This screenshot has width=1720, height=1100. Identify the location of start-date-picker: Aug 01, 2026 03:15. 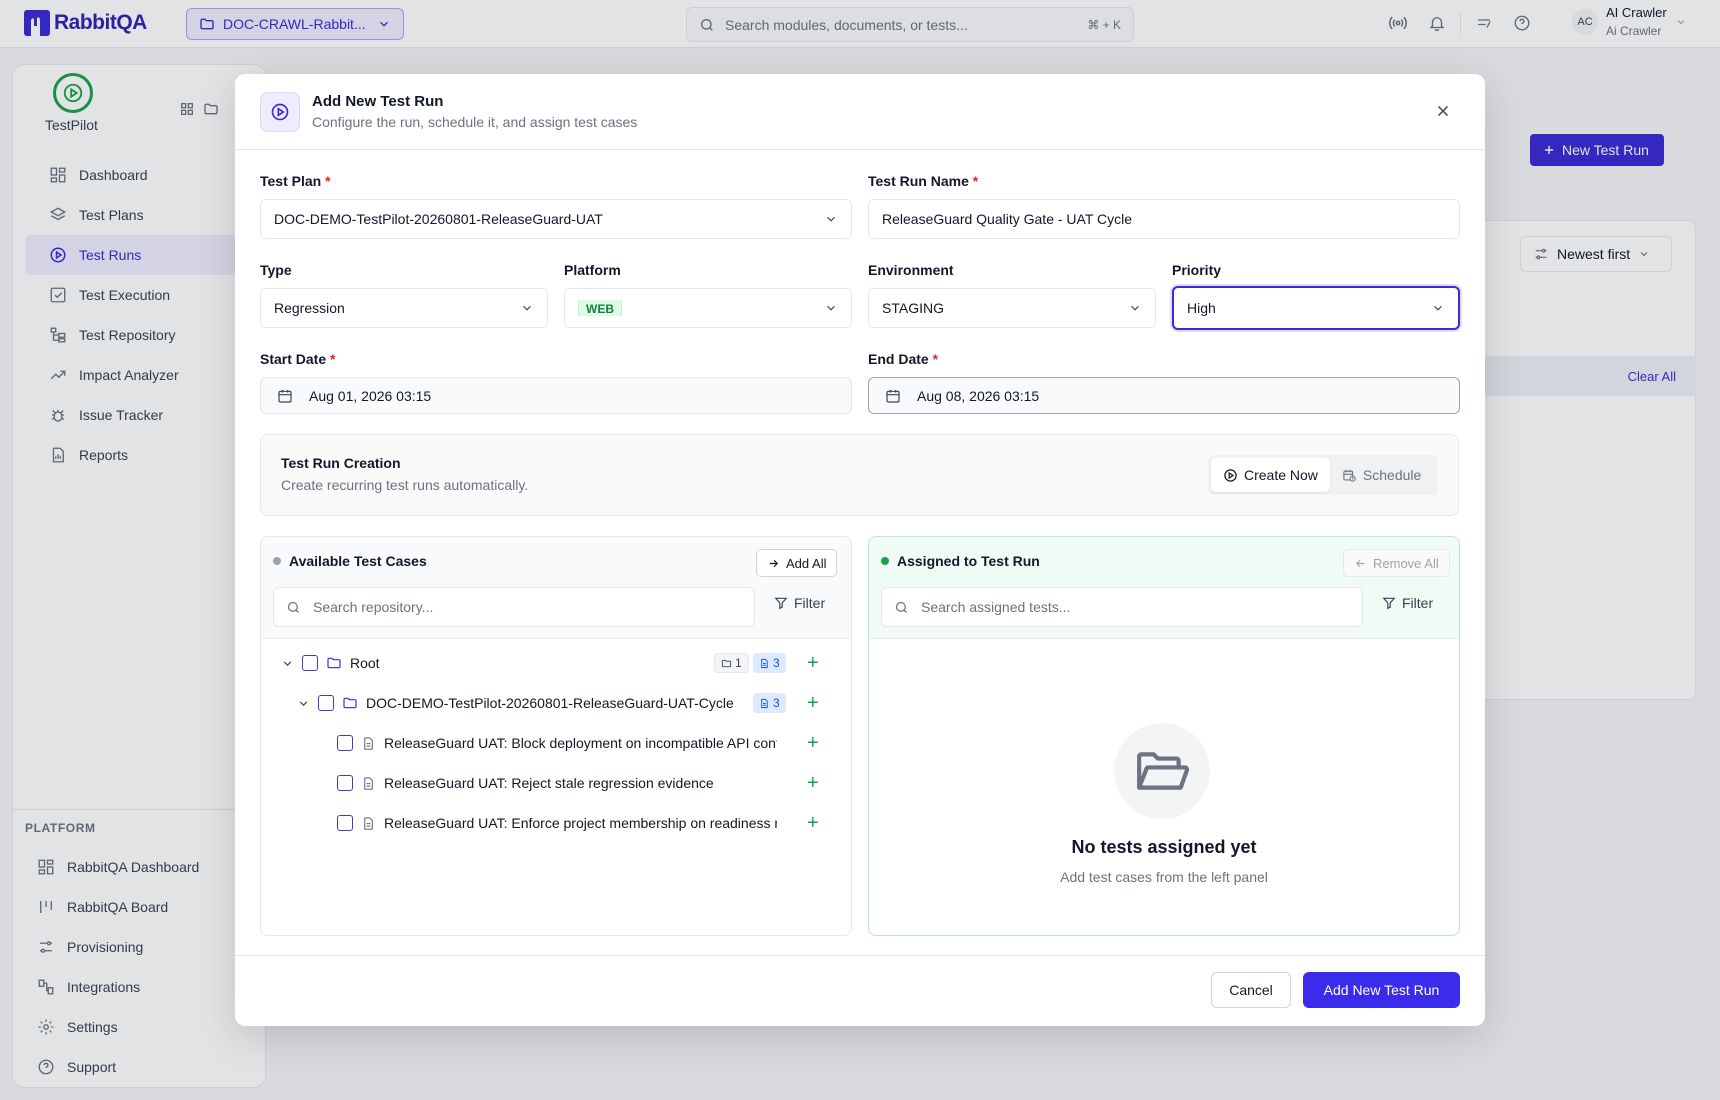
(556, 395).